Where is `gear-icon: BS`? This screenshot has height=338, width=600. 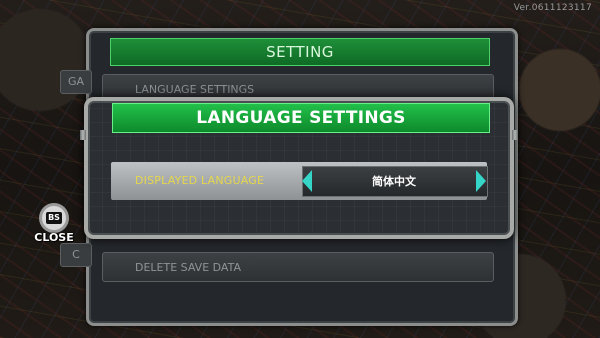
gear-icon: BS is located at coordinates (54, 218).